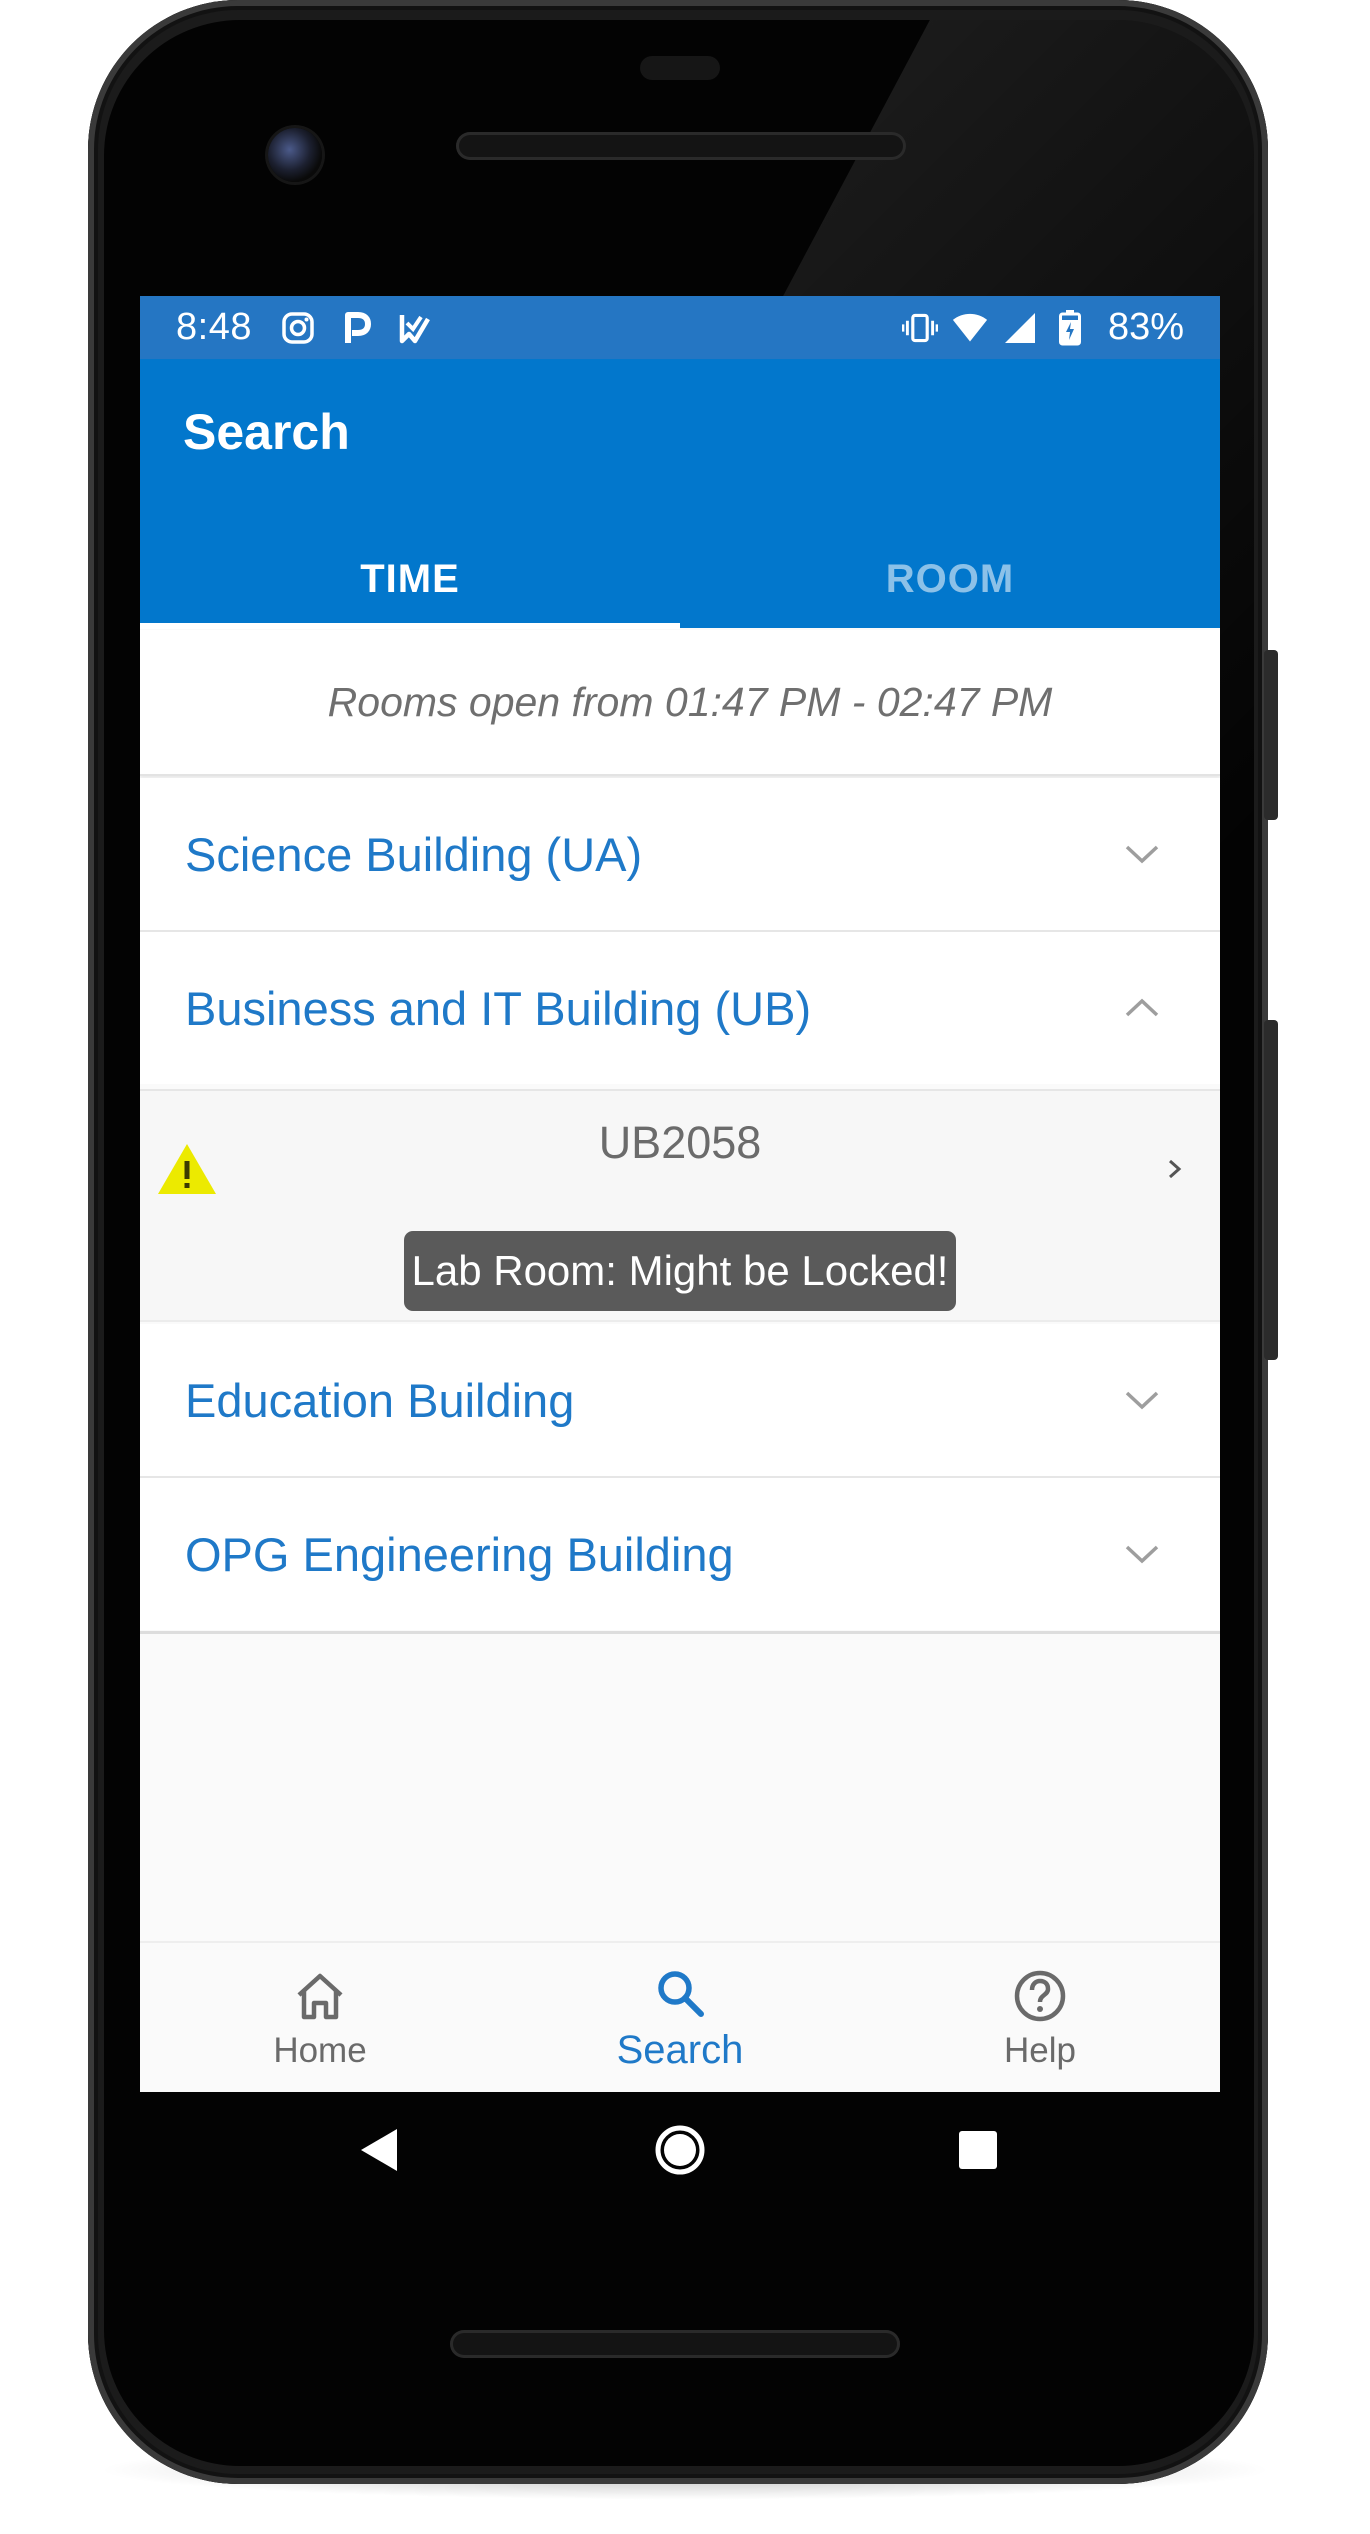 This screenshot has height=2534, width=1370. Describe the element at coordinates (950, 579) in the screenshot. I see `tab-room: ROOM` at that location.